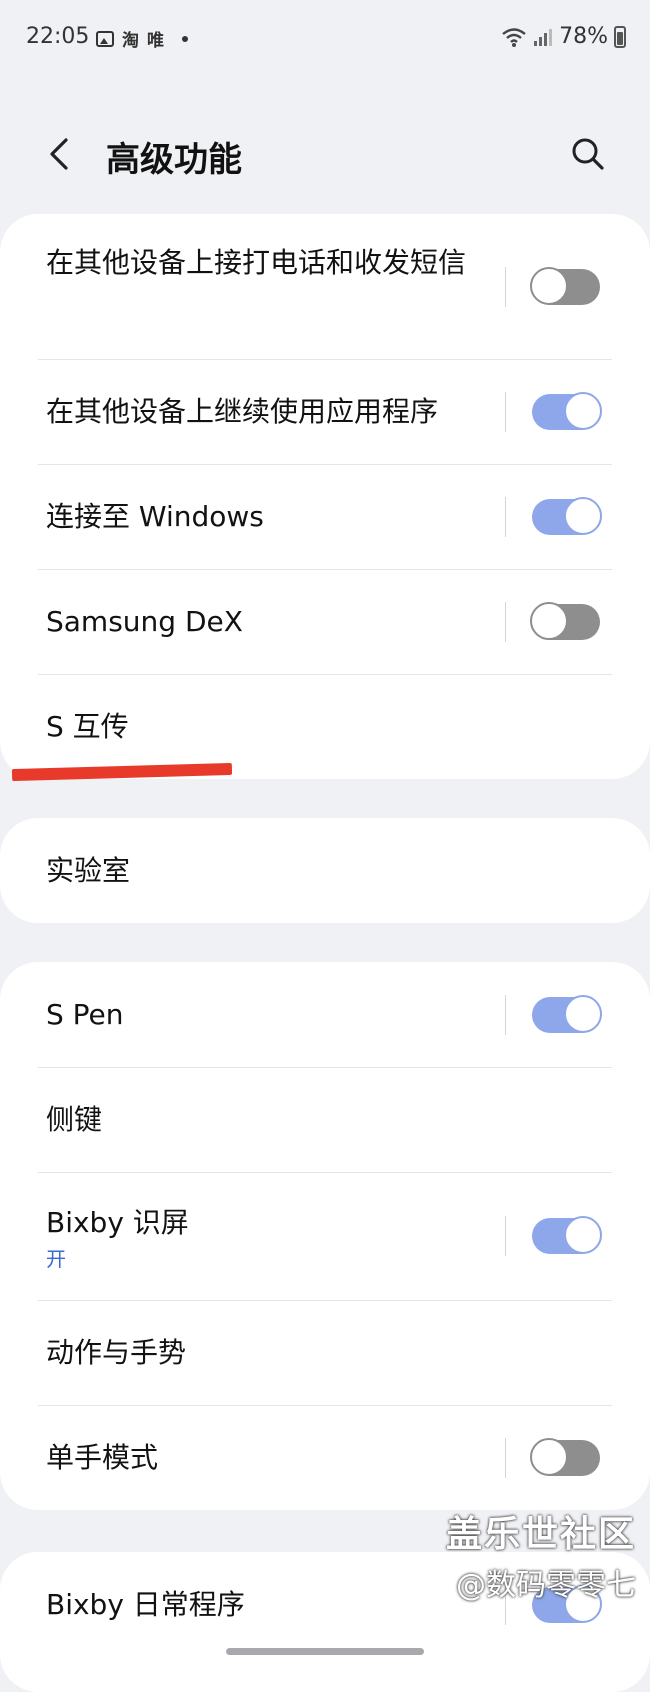 The height and width of the screenshot is (1692, 650). I want to click on setting-row-link-windows: 连接至 Windows, so click(325, 516).